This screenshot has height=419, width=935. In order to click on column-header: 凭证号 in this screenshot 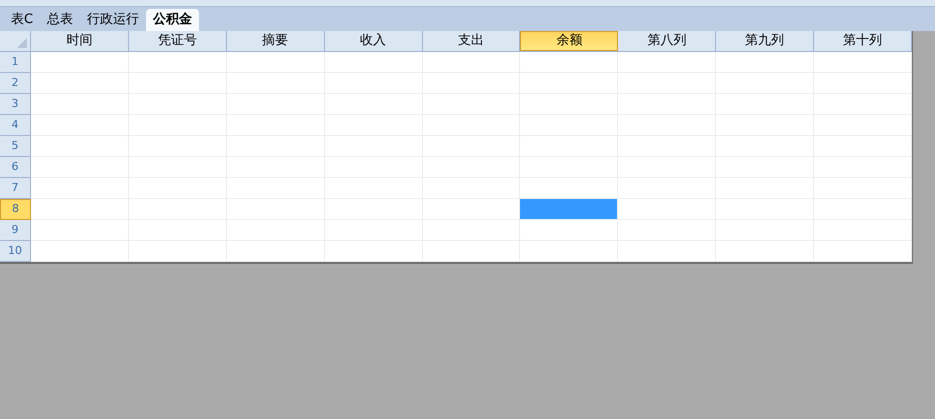, I will do `click(177, 41)`.